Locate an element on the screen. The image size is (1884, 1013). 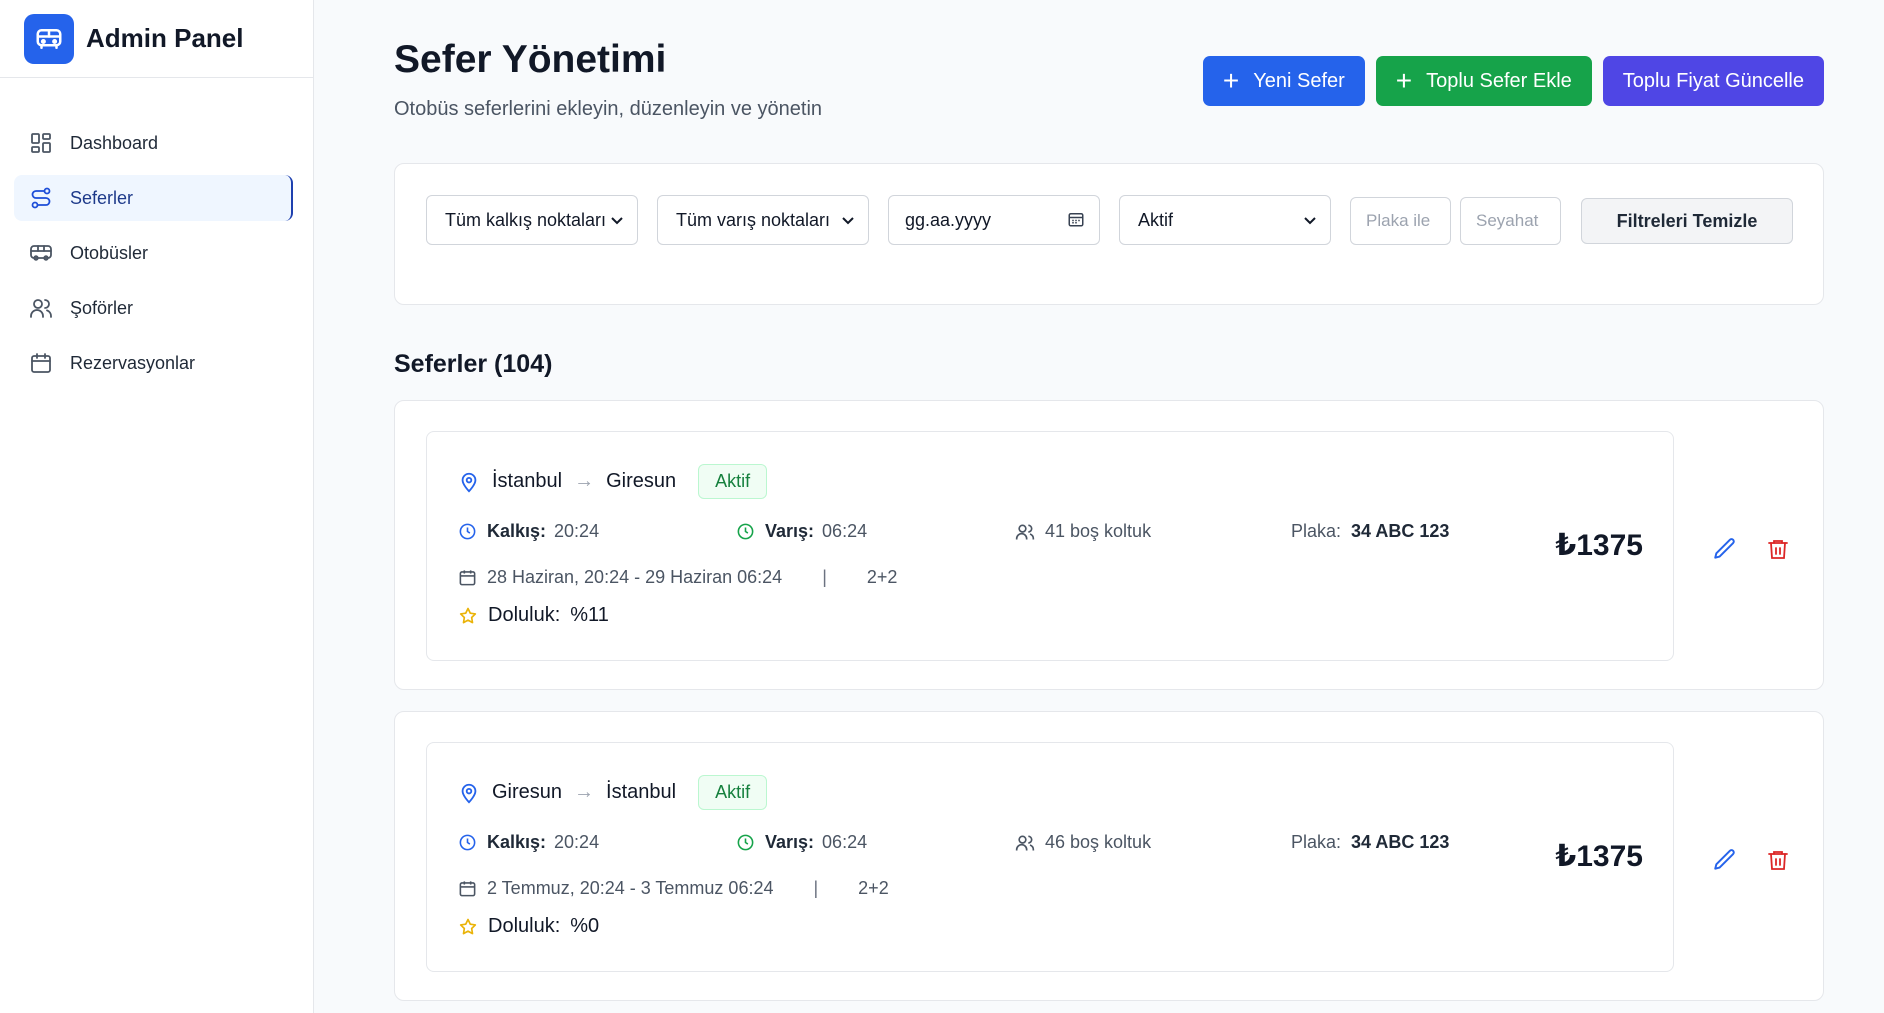
occupancy-value: %0 is located at coordinates (585, 926).